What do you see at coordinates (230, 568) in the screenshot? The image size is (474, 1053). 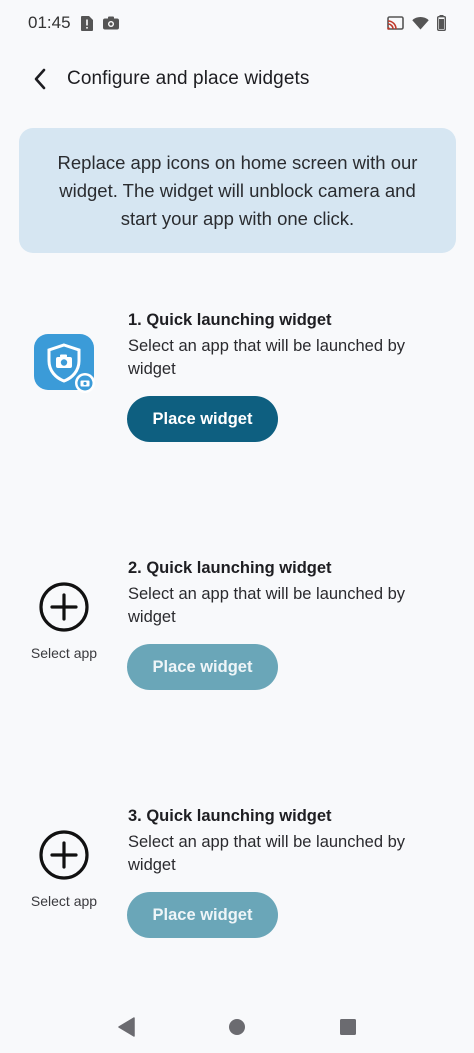 I see `widget-title: 2. Quick launching widget` at bounding box center [230, 568].